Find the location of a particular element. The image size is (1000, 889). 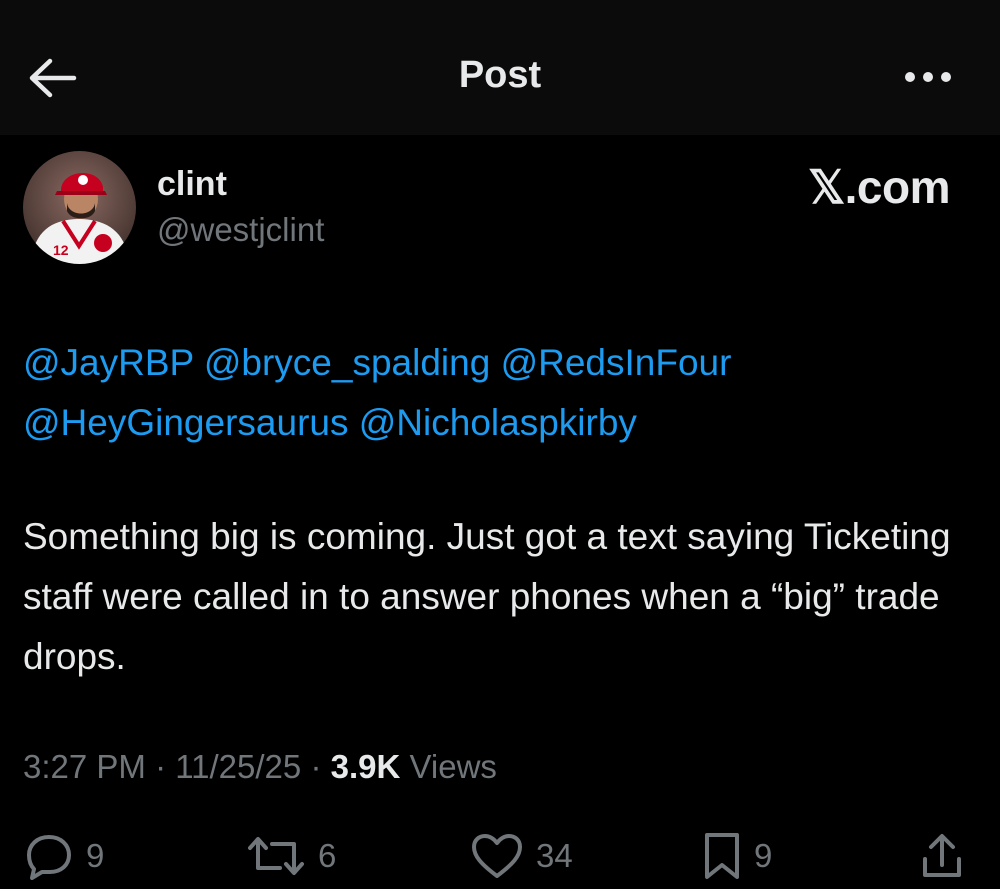

action-bar: 9 6 34 9 is located at coordinates (500, 856).